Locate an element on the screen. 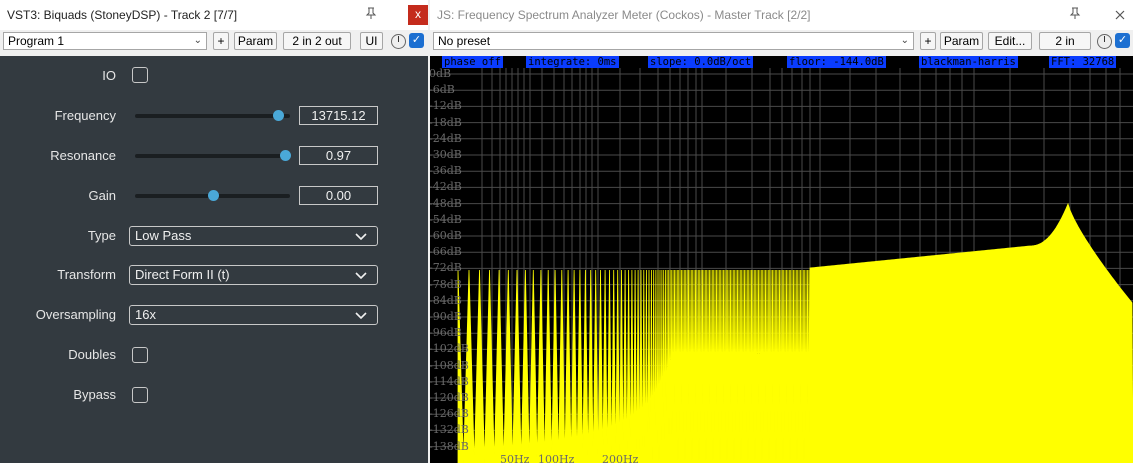  db-tick-label: -48dB is located at coordinates (446, 203).